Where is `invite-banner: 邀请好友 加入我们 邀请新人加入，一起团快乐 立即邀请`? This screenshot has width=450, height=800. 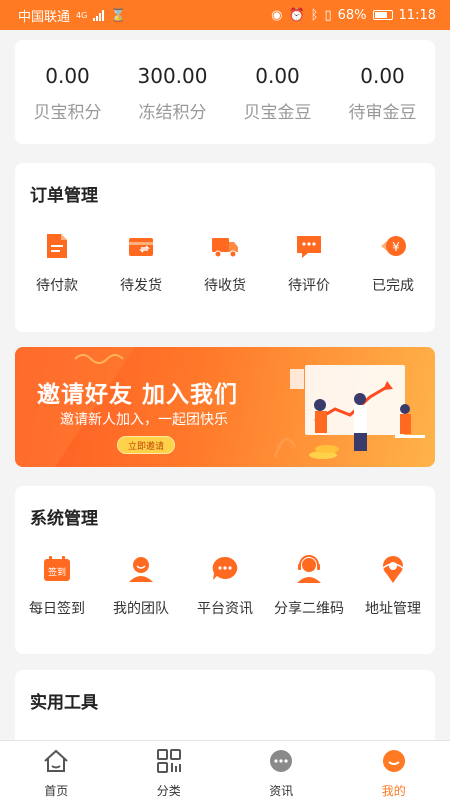 invite-banner: 邀请好友 加入我们 邀请新人加入，一起团快乐 立即邀请 is located at coordinates (225, 407).